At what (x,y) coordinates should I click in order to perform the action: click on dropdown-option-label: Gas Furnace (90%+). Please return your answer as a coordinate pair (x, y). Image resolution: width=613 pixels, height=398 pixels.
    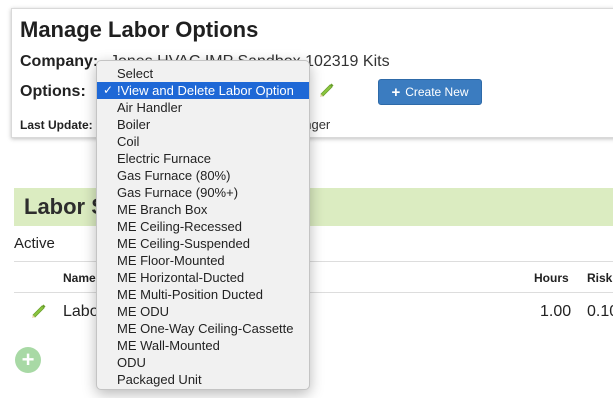
    Looking at the image, I should click on (178, 192).